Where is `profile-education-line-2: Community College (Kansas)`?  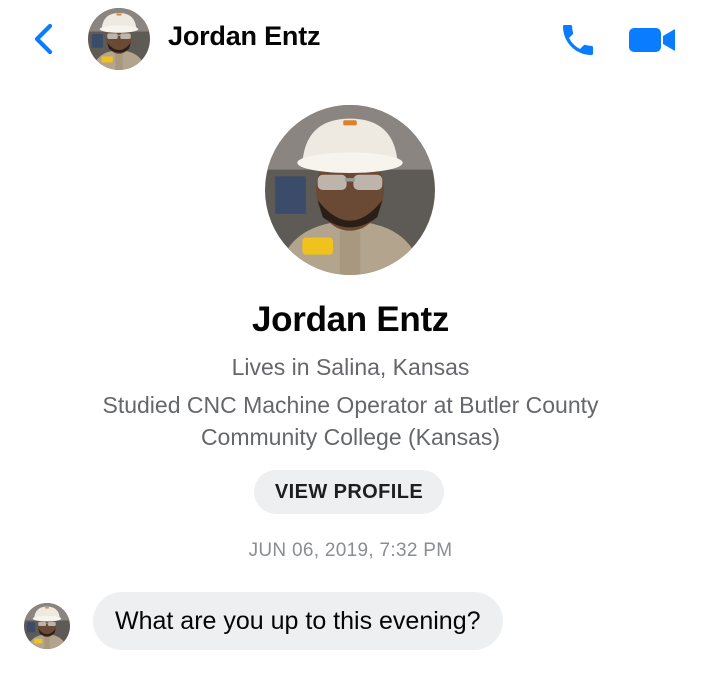 profile-education-line-2: Community College (Kansas) is located at coordinates (350, 437).